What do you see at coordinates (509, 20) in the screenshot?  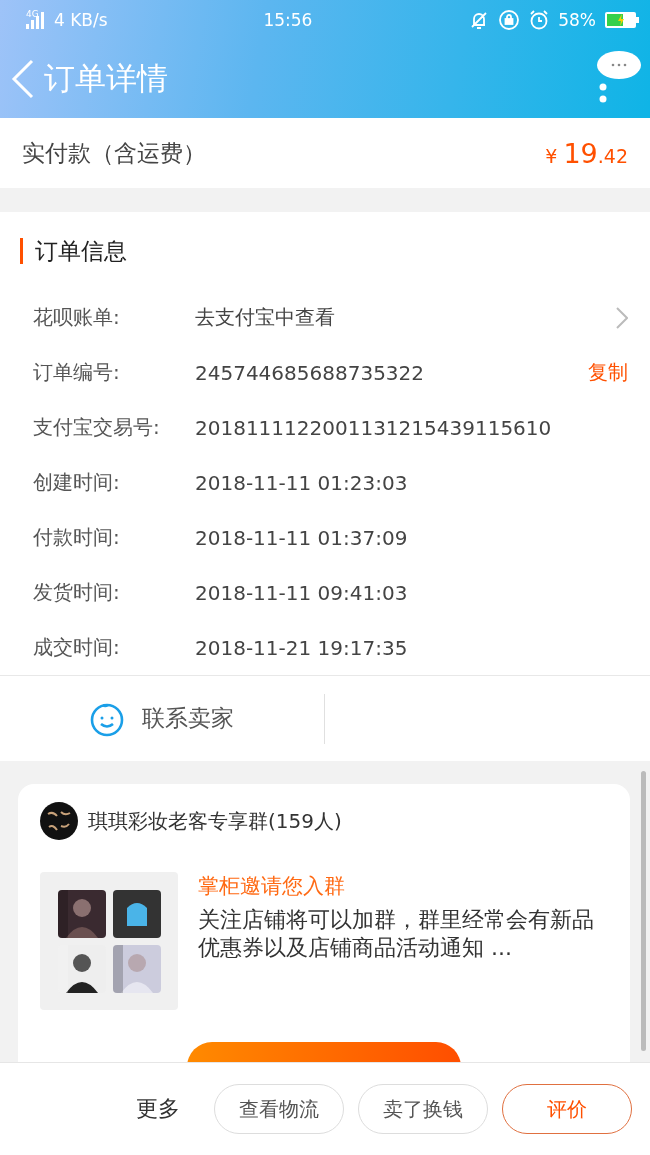 I see `rotation-lock-icon` at bounding box center [509, 20].